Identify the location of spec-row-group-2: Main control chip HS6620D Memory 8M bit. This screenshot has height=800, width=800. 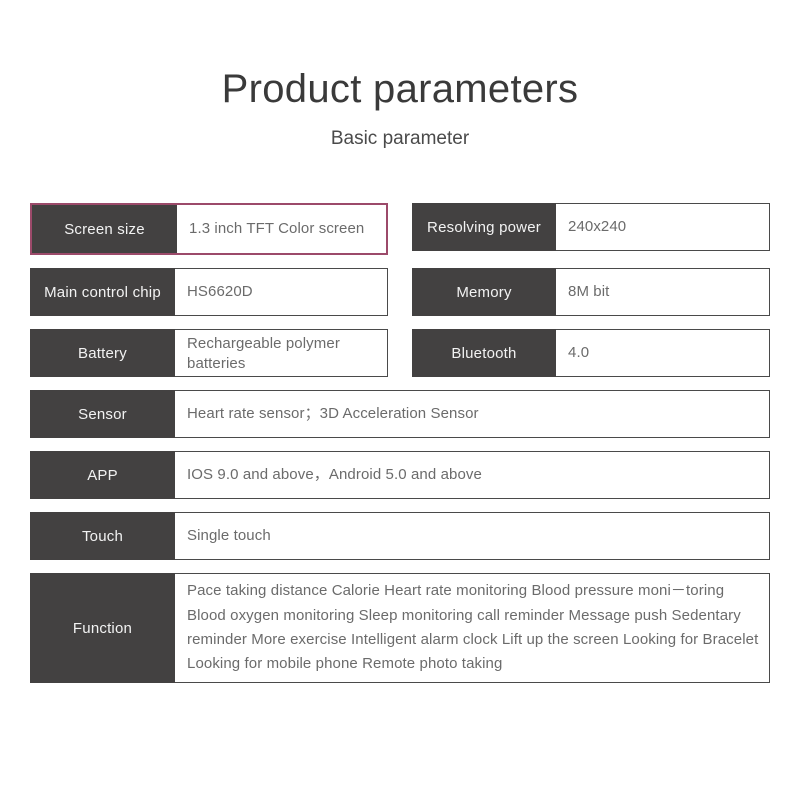
(400, 292).